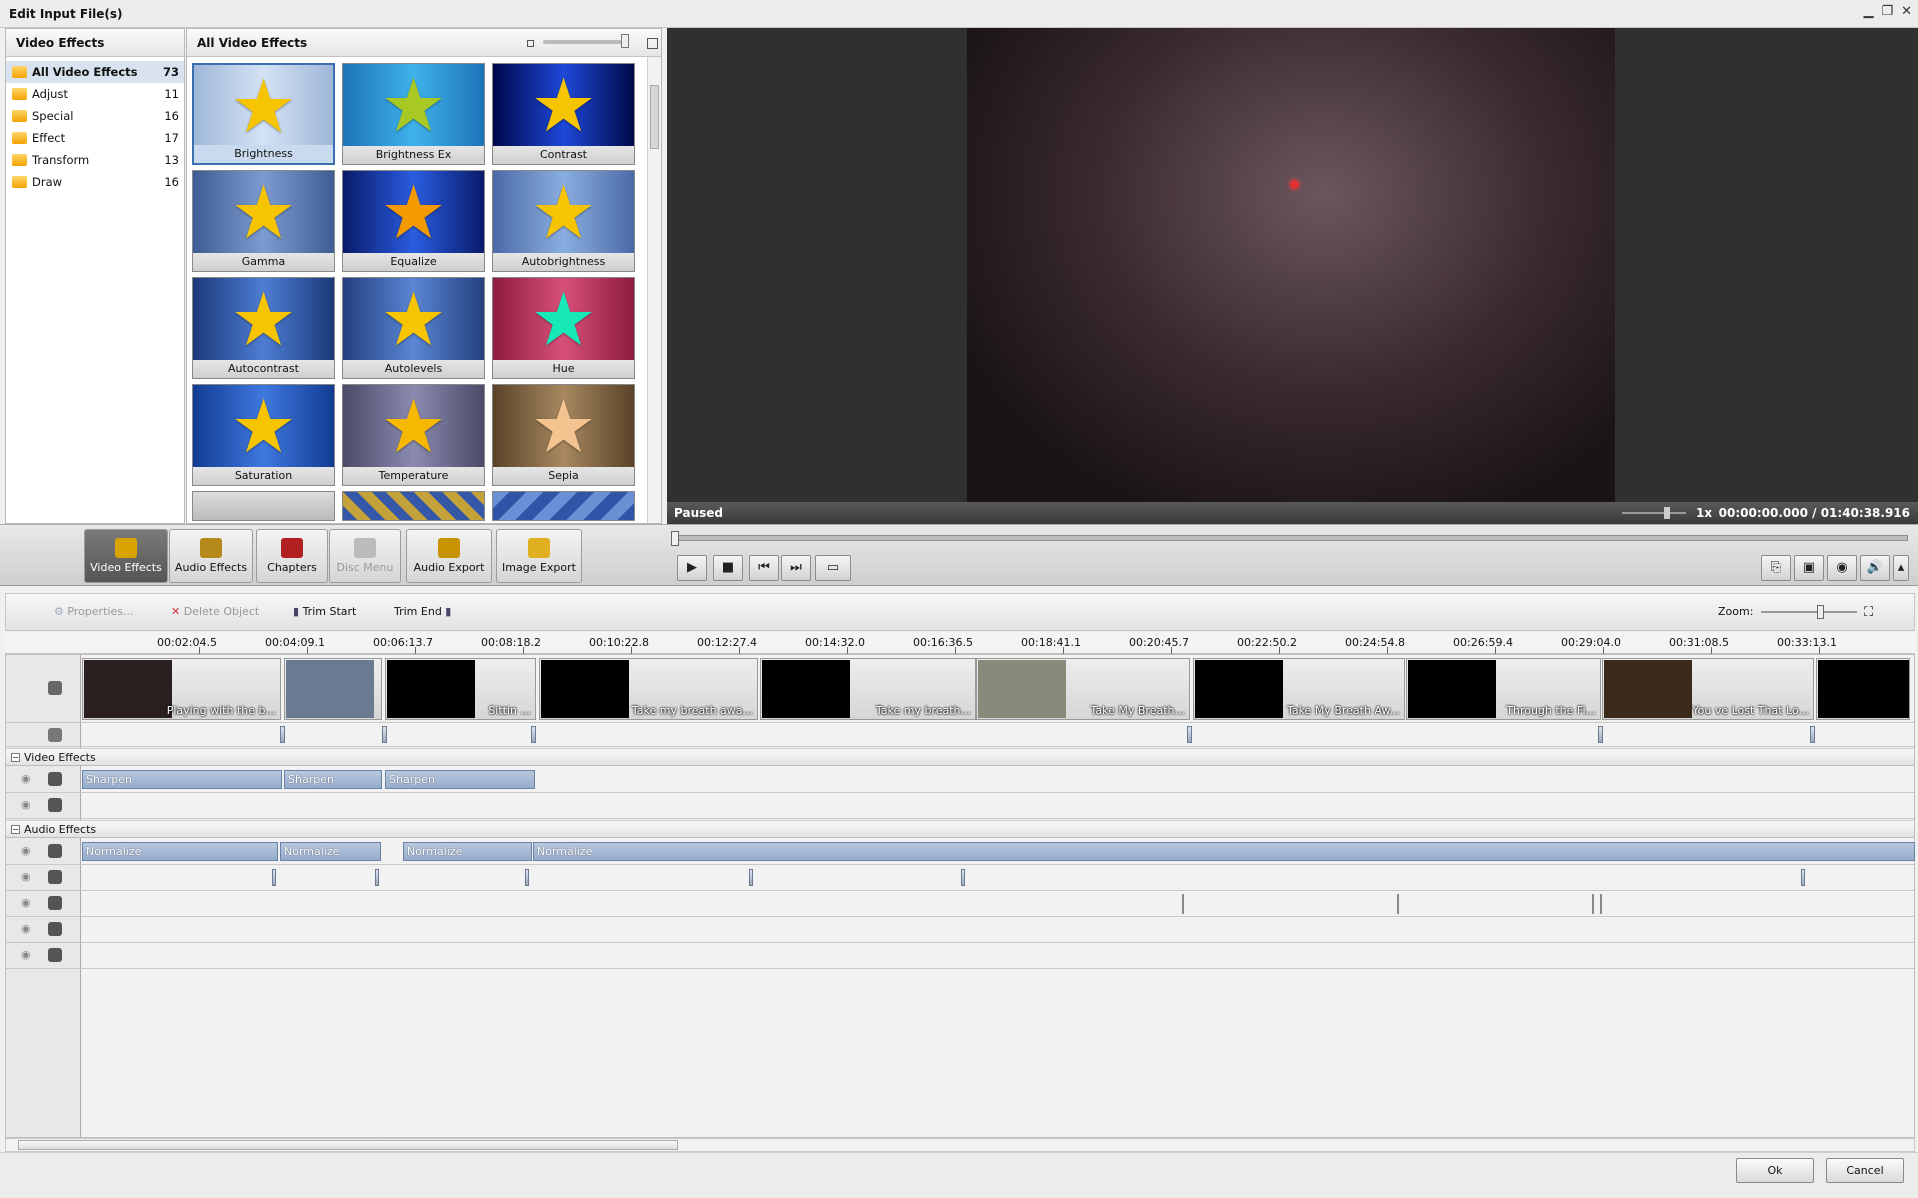 Image resolution: width=1918 pixels, height=1198 pixels. I want to click on next-icon: ⏭, so click(796, 568).